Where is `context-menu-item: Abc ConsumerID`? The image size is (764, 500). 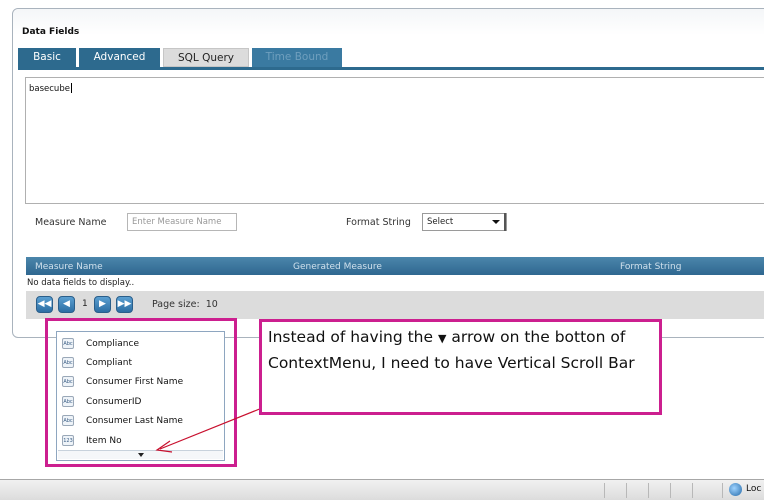 context-menu-item: Abc ConsumerID is located at coordinates (142, 402).